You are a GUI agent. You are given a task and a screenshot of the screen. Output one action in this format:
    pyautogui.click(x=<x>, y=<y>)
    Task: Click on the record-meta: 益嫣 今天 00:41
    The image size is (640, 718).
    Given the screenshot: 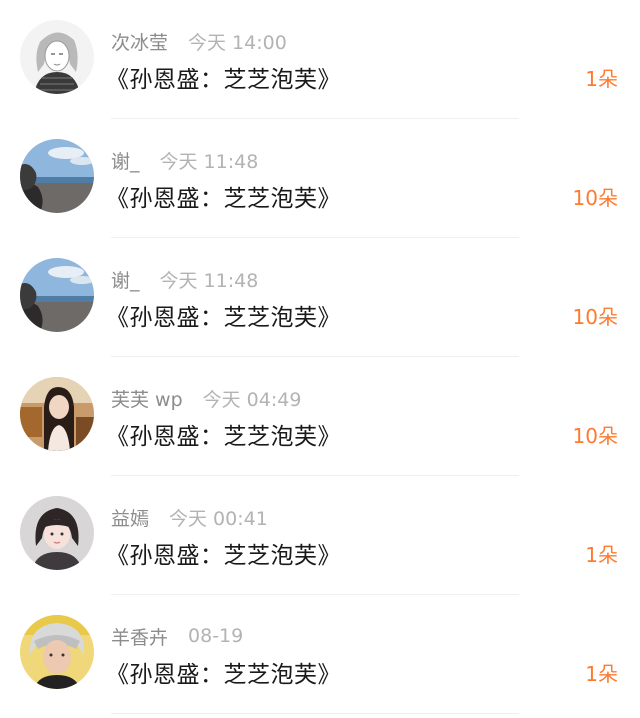 What is the action you would take?
    pyautogui.click(x=189, y=517)
    